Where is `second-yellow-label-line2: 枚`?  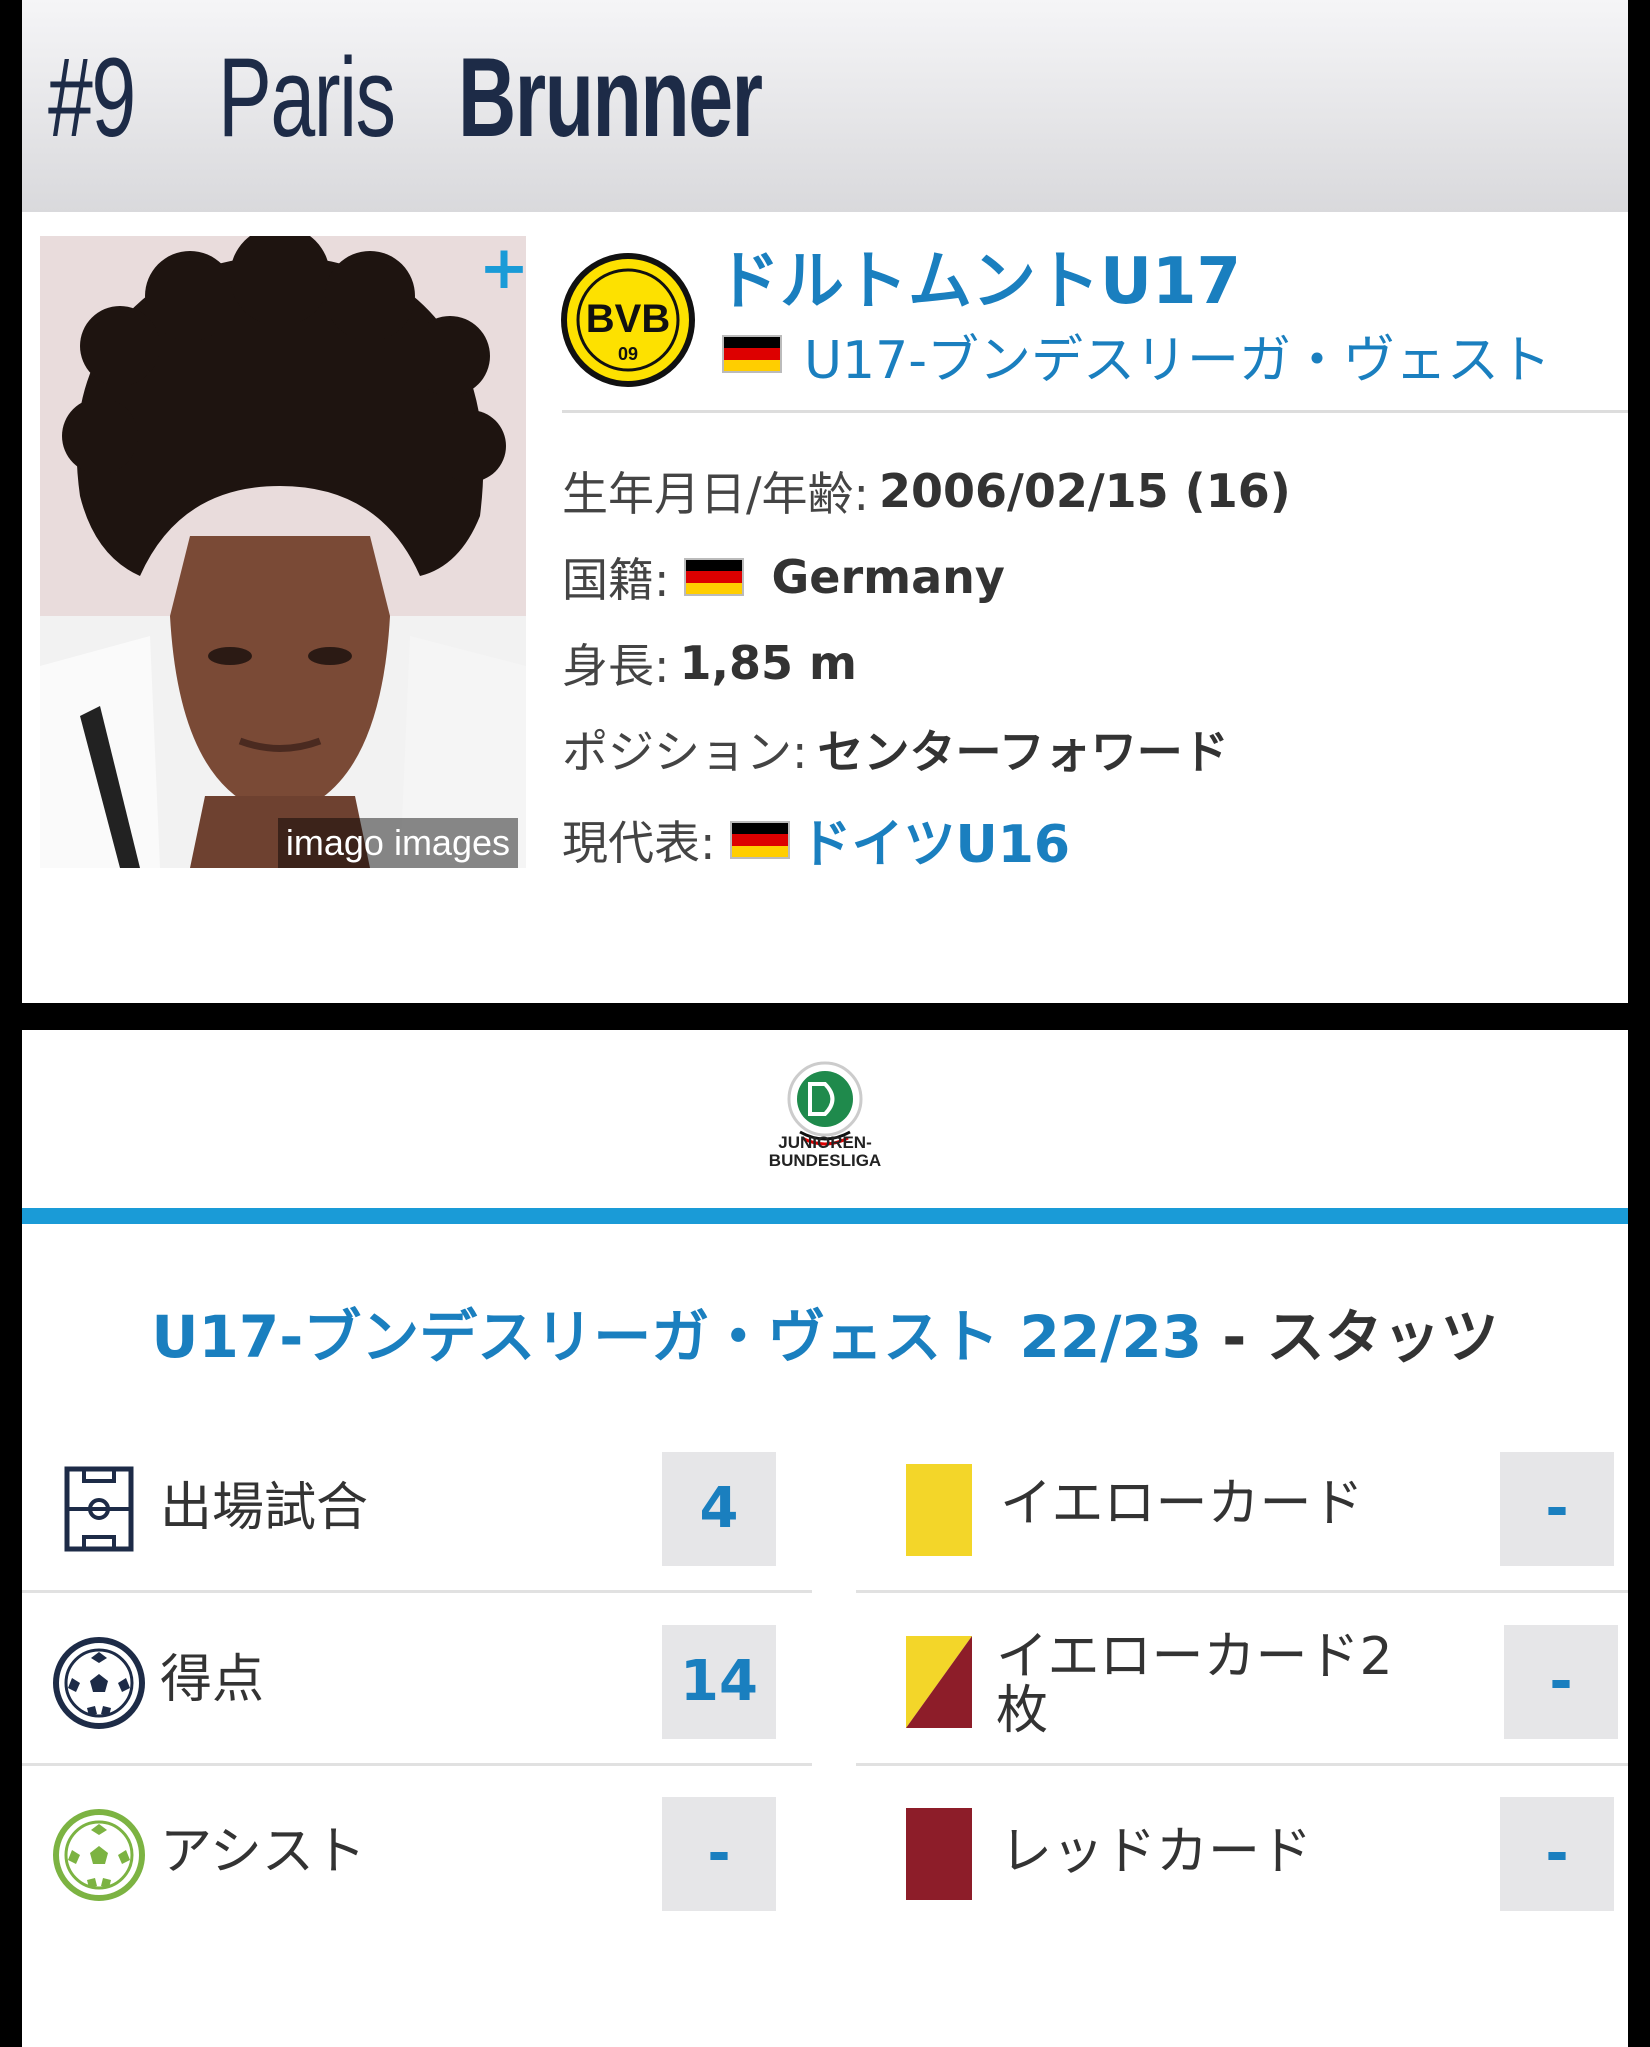 second-yellow-label-line2: 枚 is located at coordinates (1022, 1711).